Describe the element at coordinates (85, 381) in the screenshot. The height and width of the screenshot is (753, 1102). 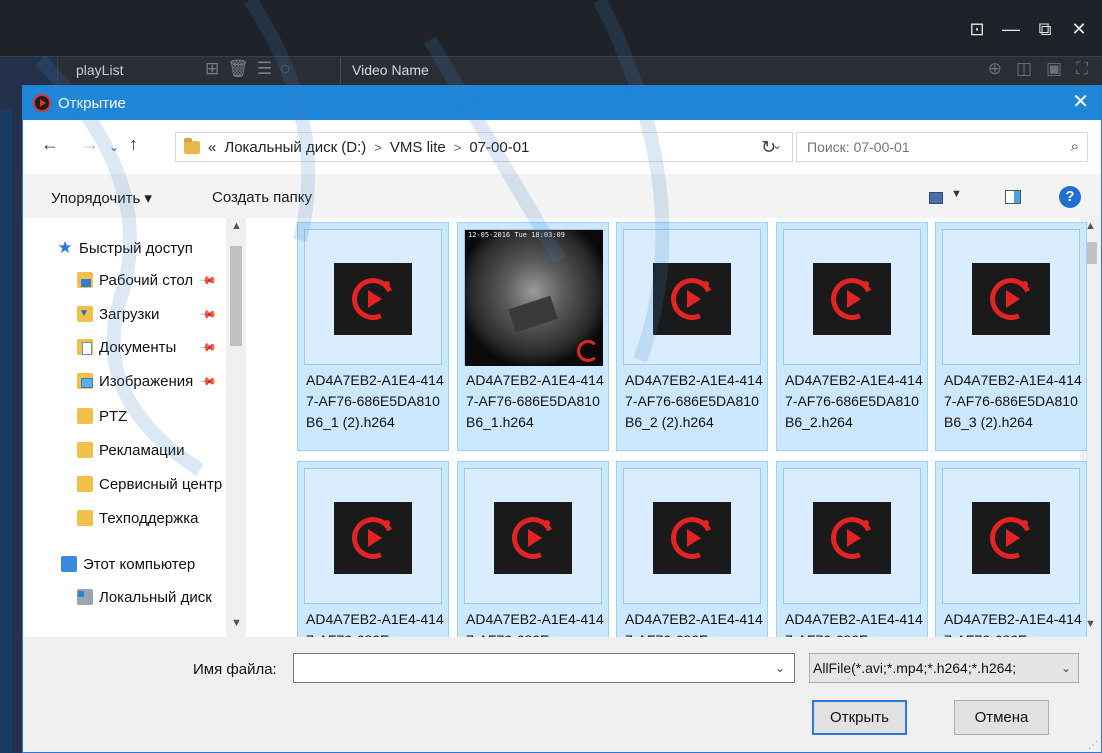
I see `pictures-folder-icon` at that location.